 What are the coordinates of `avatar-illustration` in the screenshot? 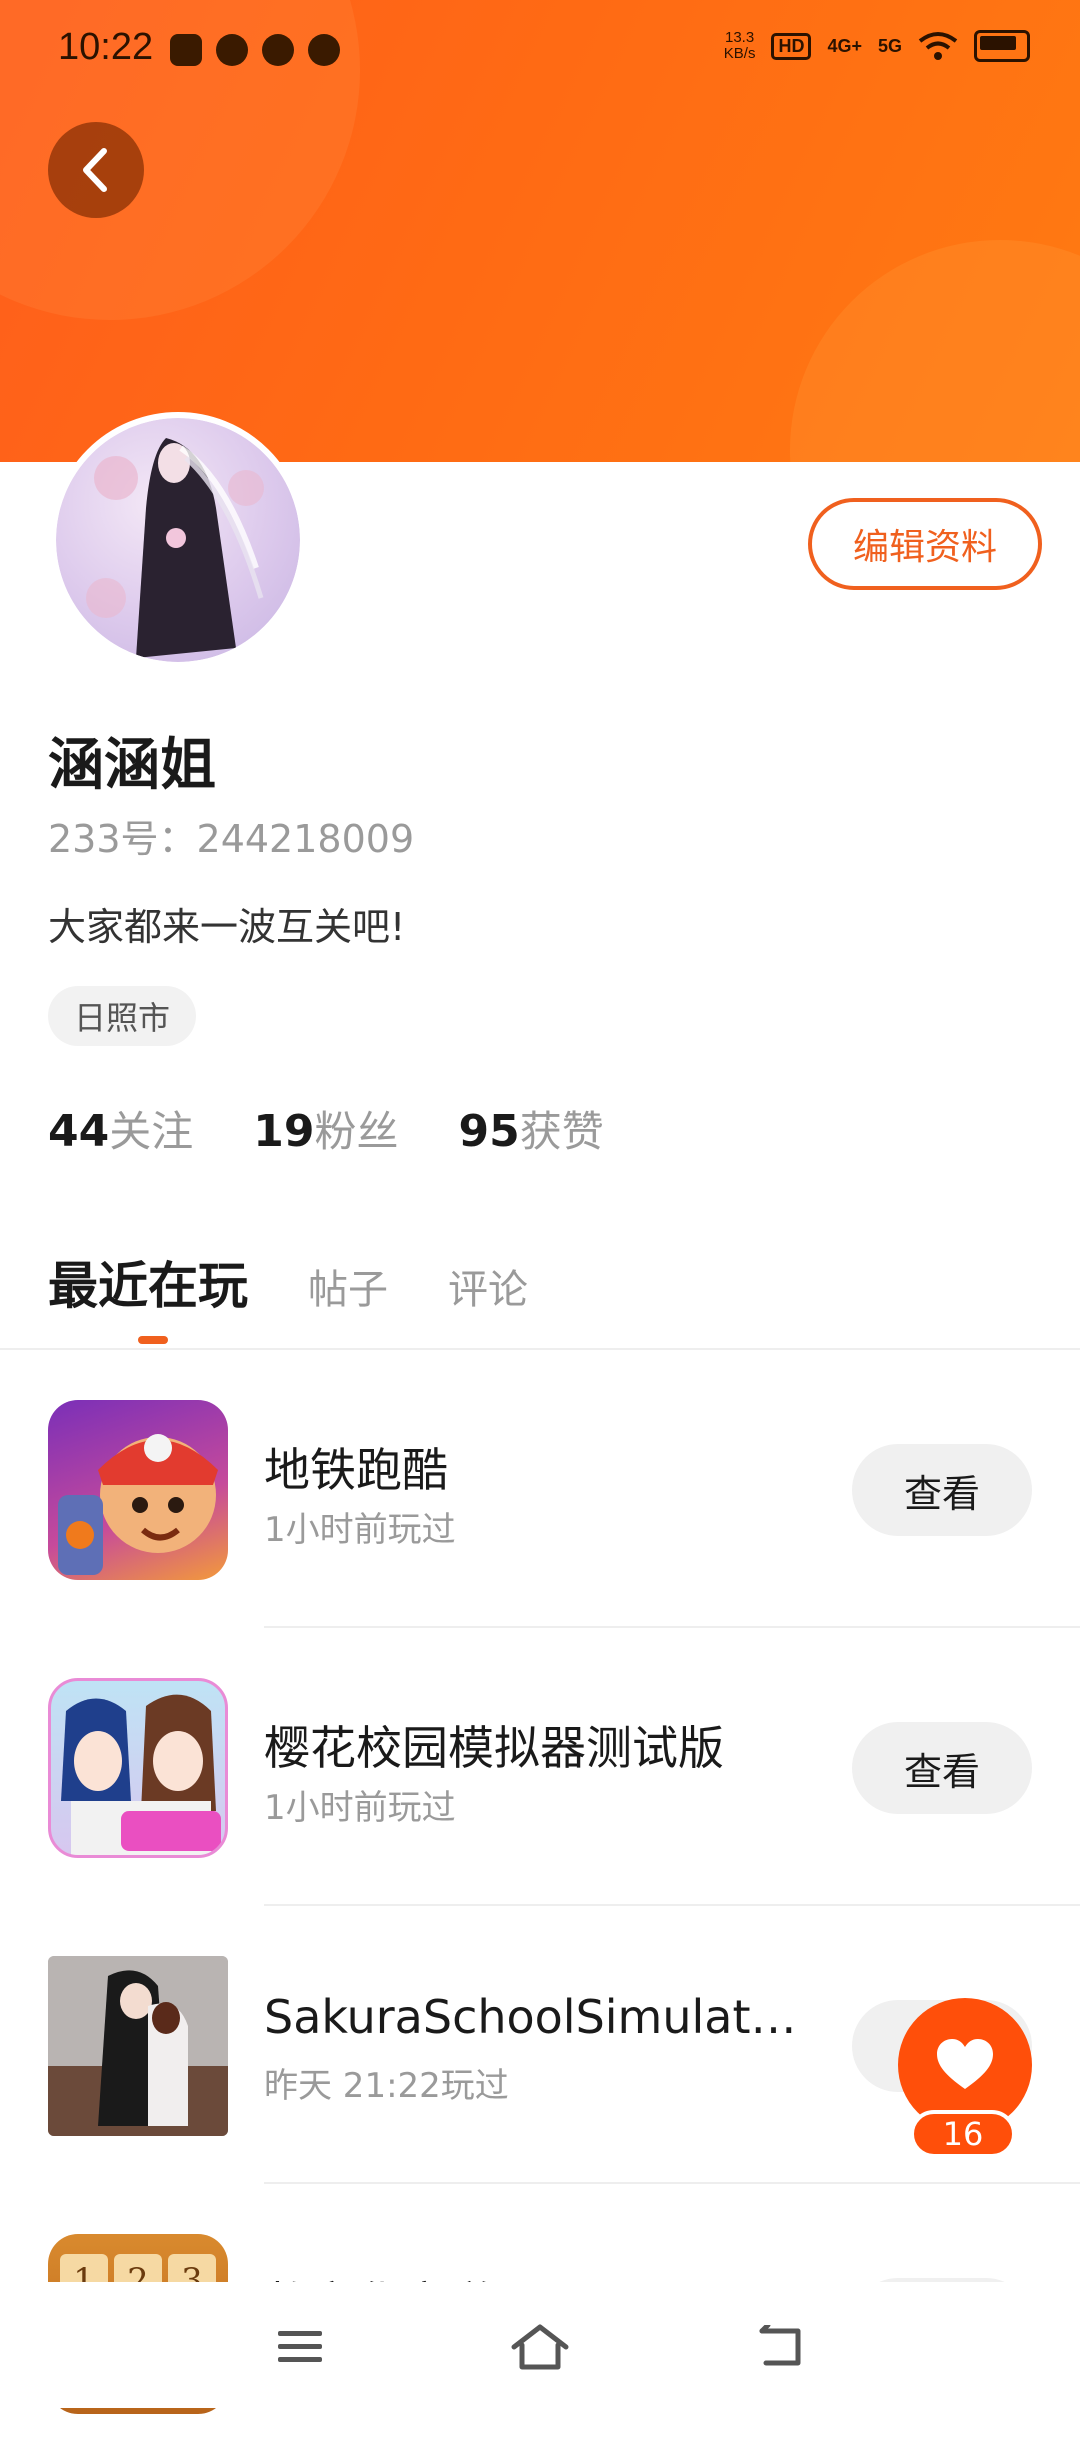 It's located at (175, 548).